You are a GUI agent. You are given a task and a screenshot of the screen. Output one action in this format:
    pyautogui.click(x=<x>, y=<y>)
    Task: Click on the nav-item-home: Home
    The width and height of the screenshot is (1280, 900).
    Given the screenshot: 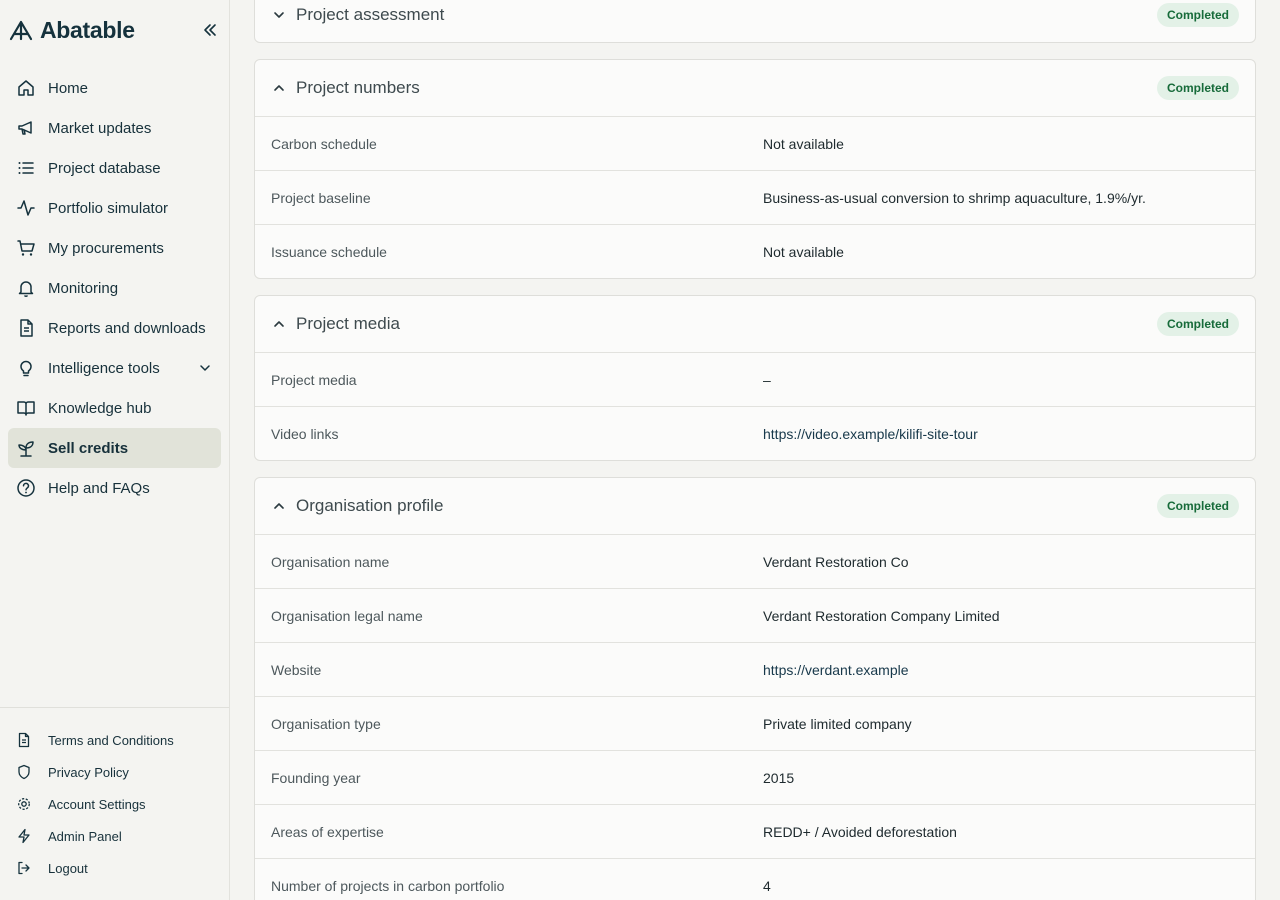 What is the action you would take?
    pyautogui.click(x=114, y=88)
    